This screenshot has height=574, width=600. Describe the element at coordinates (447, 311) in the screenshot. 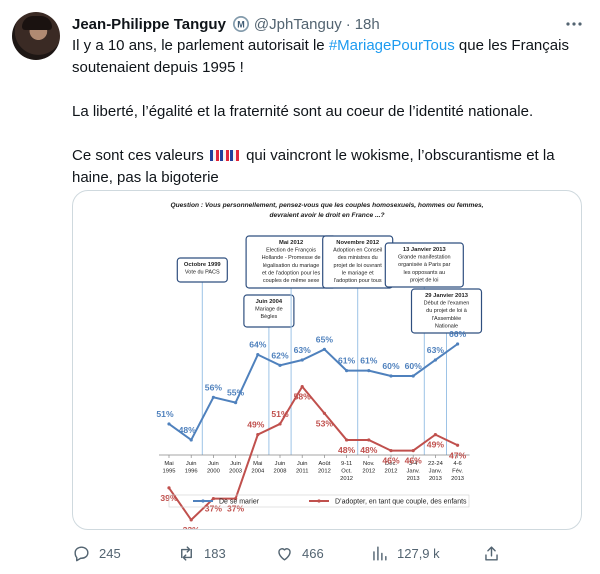

I see `annotation-text: du projet de loi à` at that location.